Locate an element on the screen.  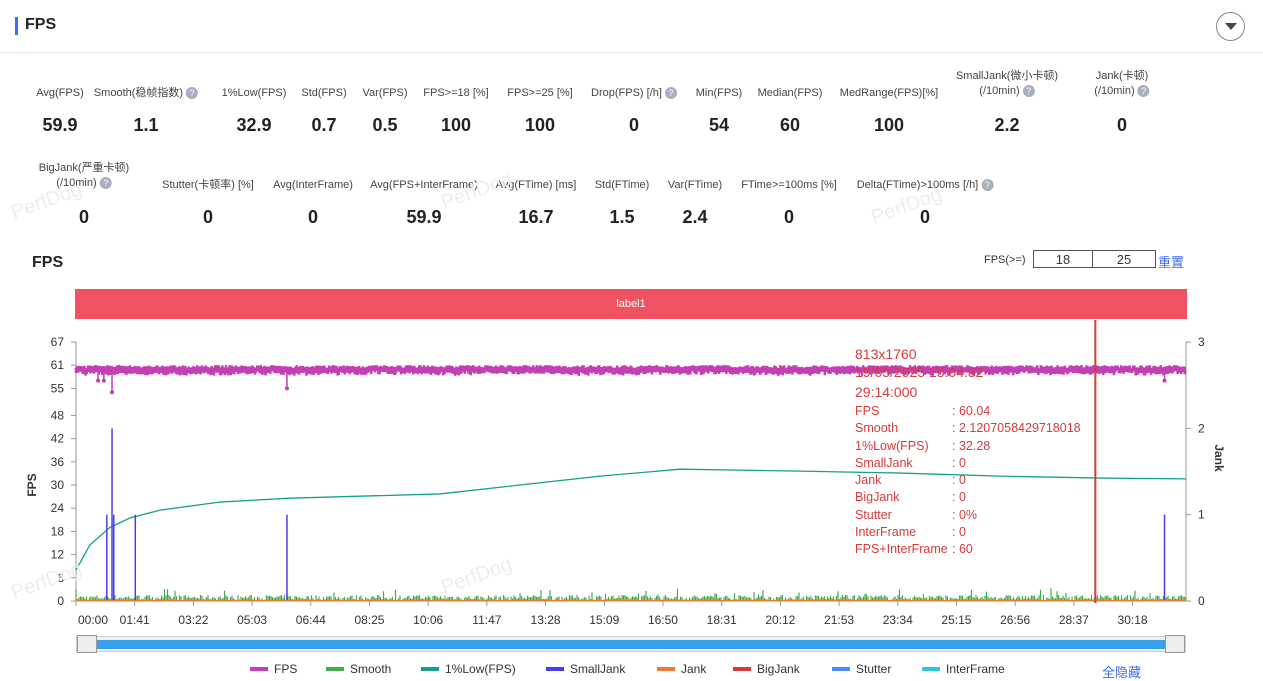
y-tick-label: 48 is located at coordinates (58, 415).